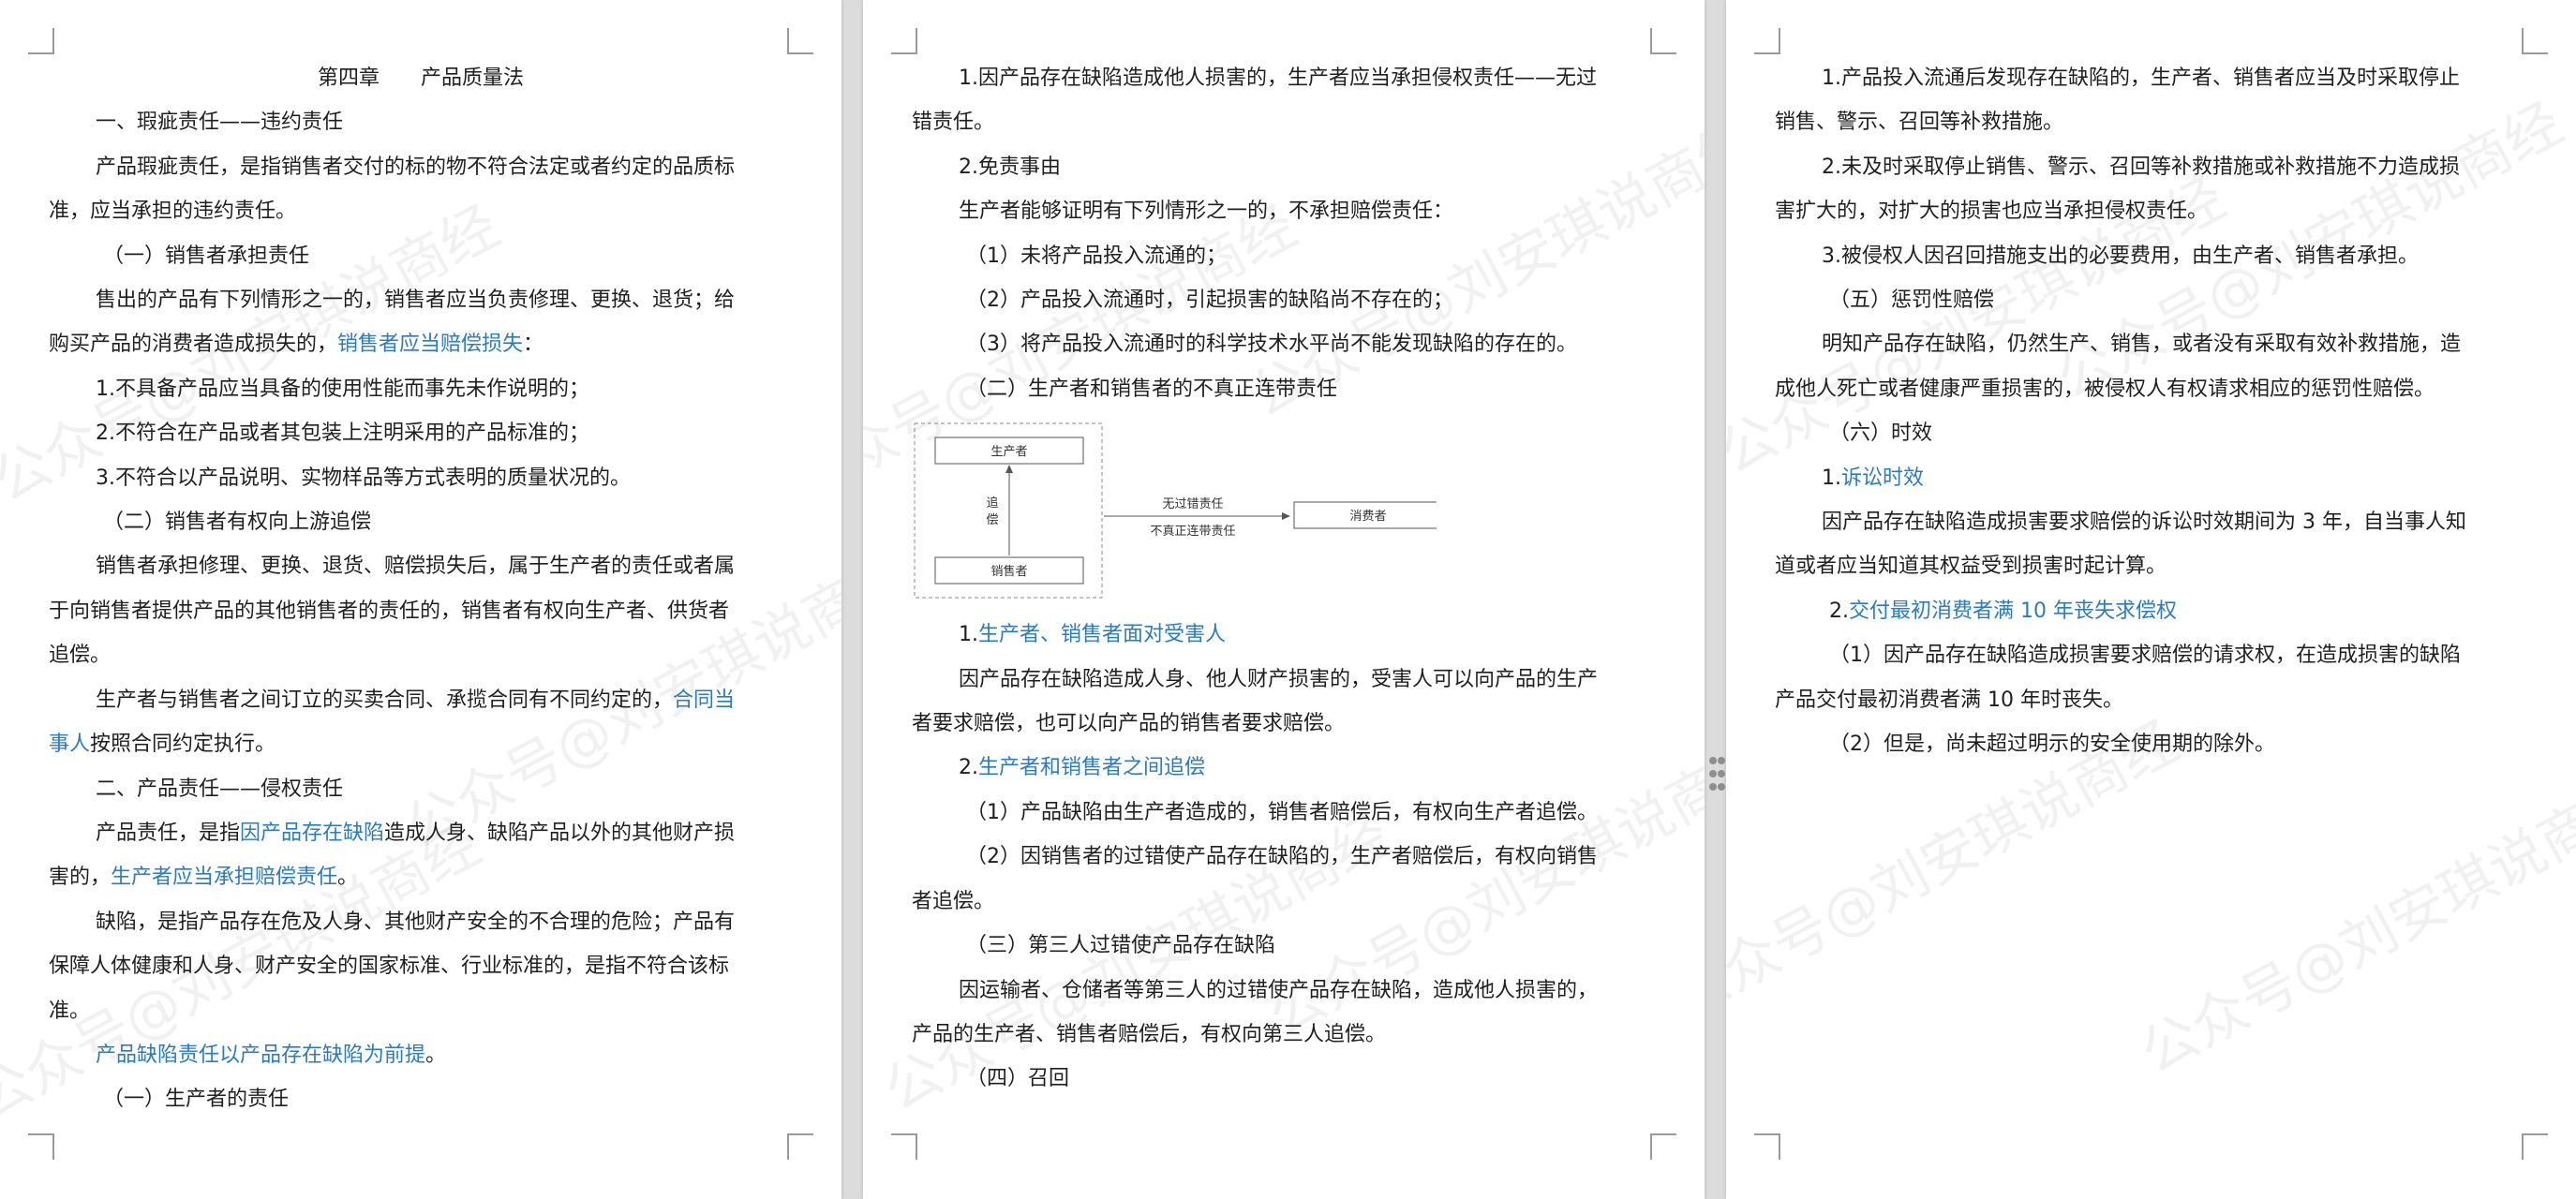 The height and width of the screenshot is (1199, 2576). What do you see at coordinates (1367, 517) in the screenshot?
I see `consumer-label: 消费者` at bounding box center [1367, 517].